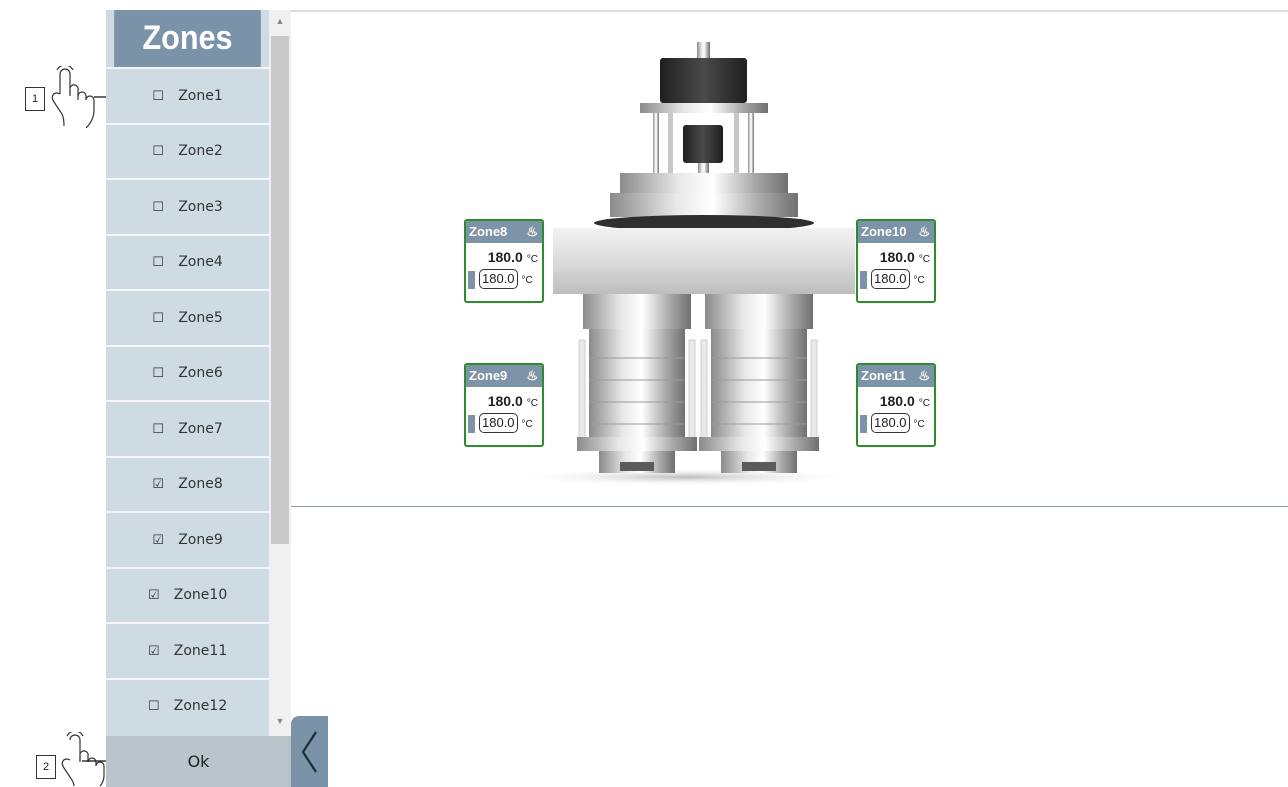  Describe the element at coordinates (200, 95) in the screenshot. I see `zone-list-item-label: Zone1` at that location.